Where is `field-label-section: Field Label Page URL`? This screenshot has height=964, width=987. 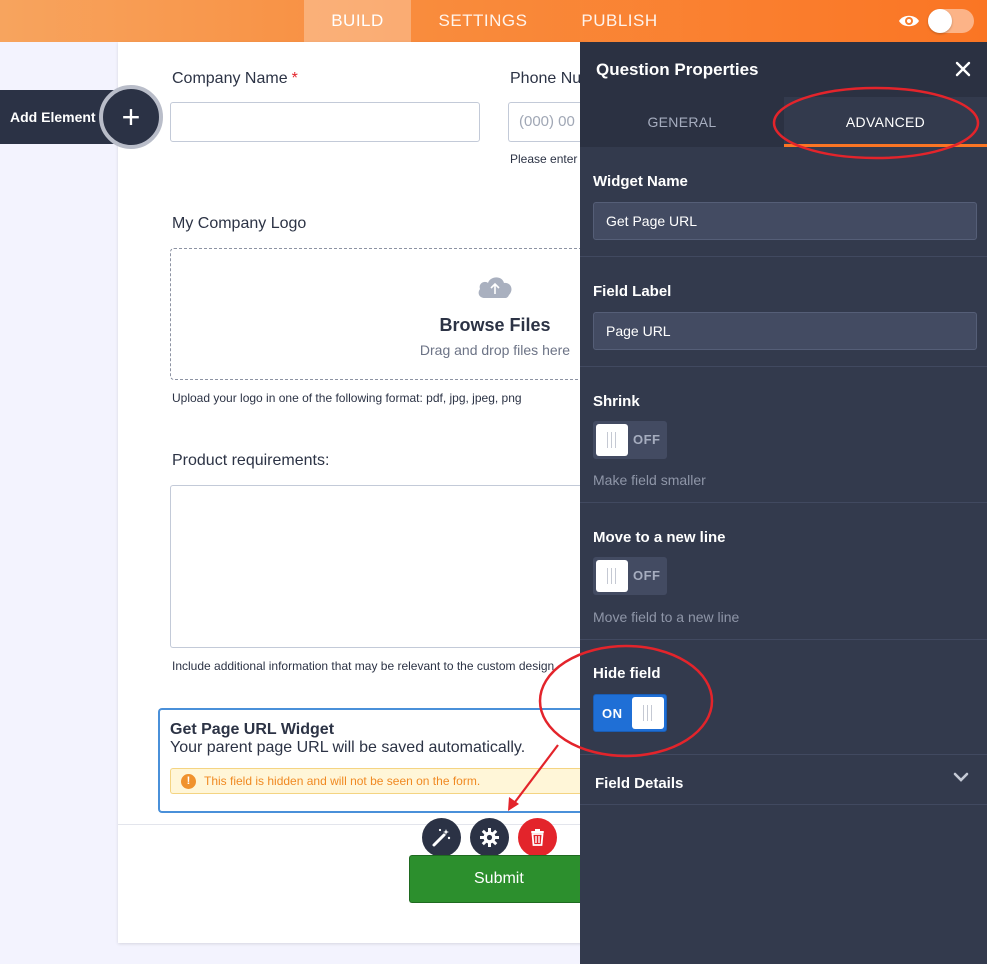
field-label-section: Field Label Page URL is located at coordinates (783, 312).